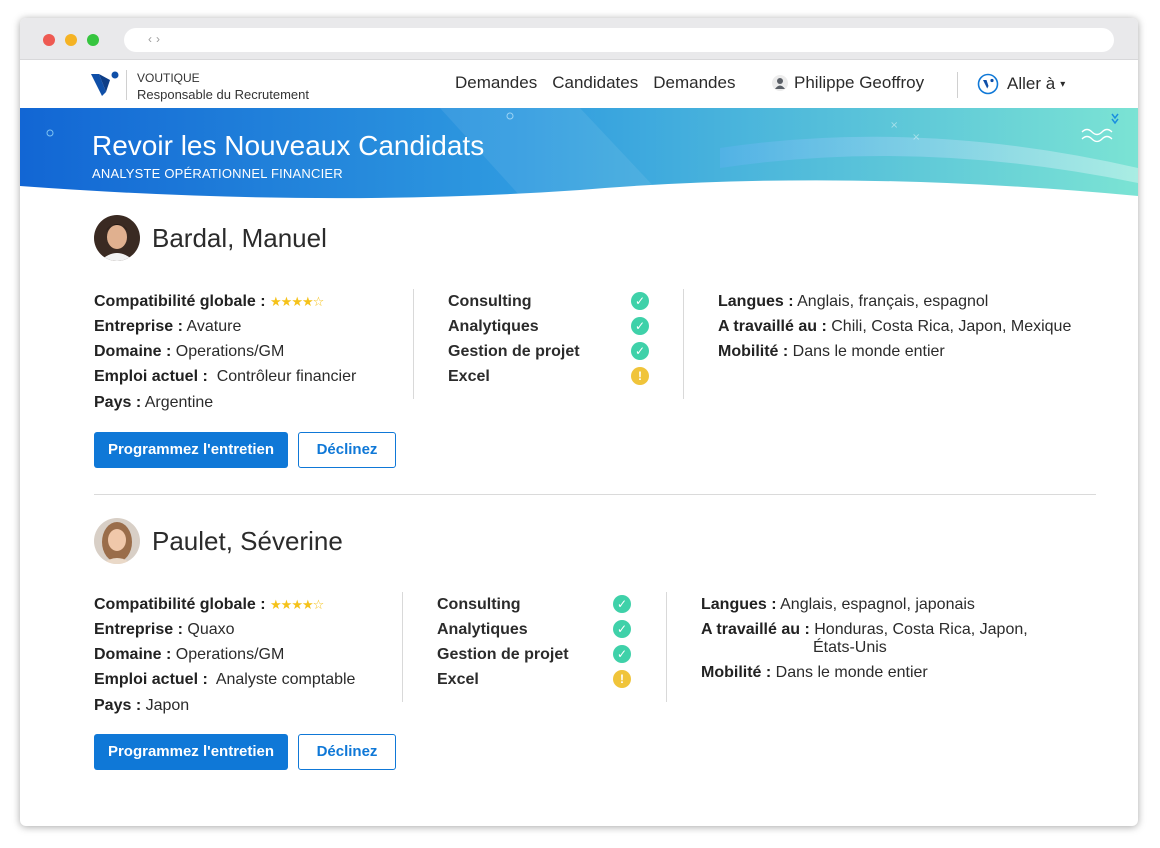  I want to click on main-nav: Demandes Candidates Demandes, so click(602, 83).